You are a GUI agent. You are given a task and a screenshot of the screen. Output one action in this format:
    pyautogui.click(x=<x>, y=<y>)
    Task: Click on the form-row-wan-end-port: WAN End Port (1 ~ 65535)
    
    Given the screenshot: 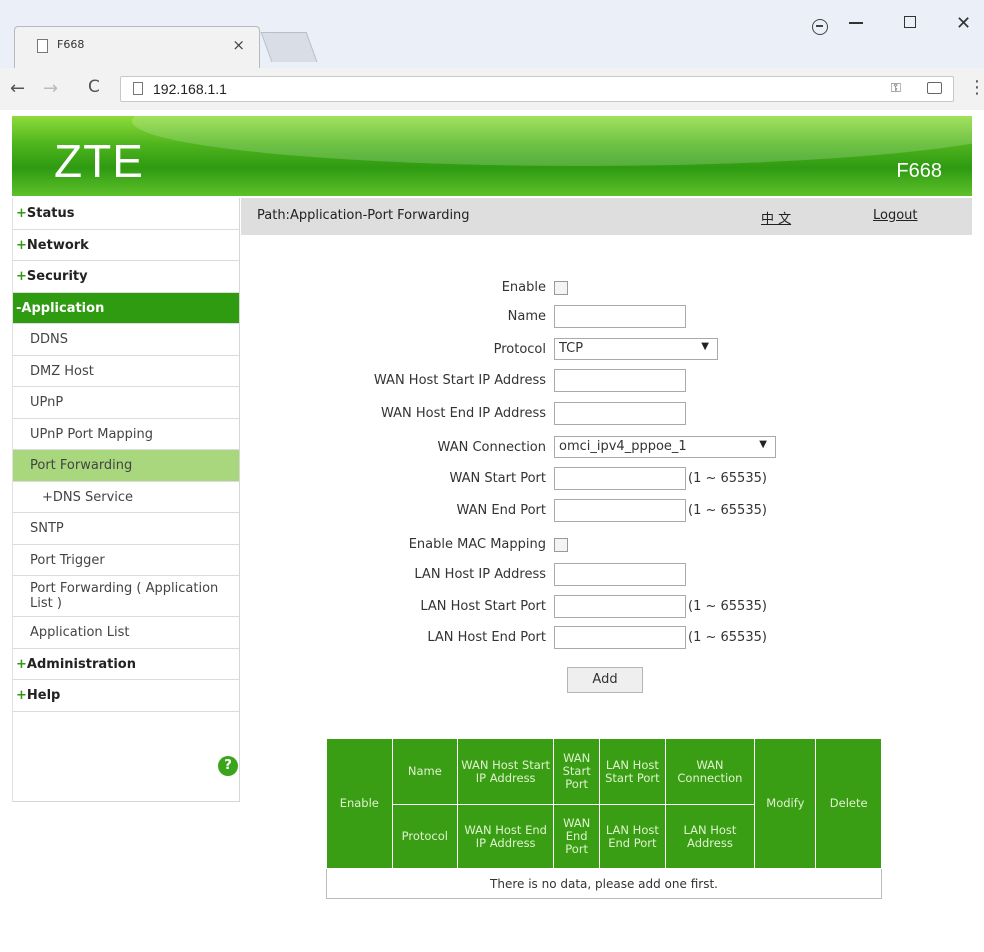 What is the action you would take?
    pyautogui.click(x=606, y=512)
    